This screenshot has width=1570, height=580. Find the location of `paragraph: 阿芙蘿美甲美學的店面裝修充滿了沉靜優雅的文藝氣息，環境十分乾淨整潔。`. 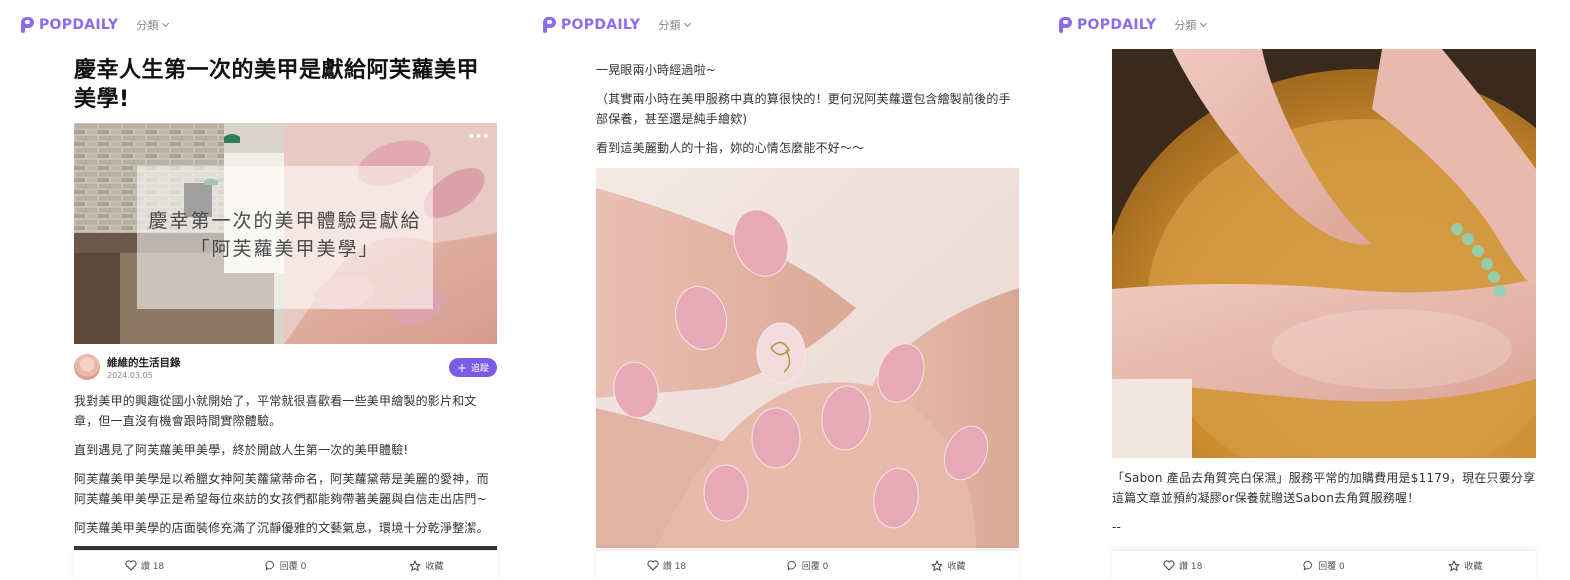

paragraph: 阿芙蘿美甲美學的店面裝修充滿了沉靜優雅的文藝氣息，環境十分乾淨整潔。 is located at coordinates (281, 528).